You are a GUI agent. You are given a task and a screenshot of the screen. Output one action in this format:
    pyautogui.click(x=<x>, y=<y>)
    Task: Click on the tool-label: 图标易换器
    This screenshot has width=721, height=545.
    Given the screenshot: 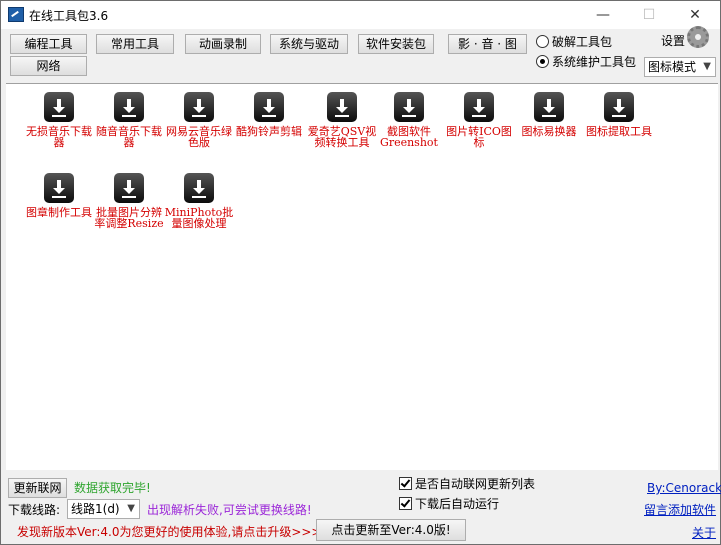 What is the action you would take?
    pyautogui.click(x=549, y=131)
    